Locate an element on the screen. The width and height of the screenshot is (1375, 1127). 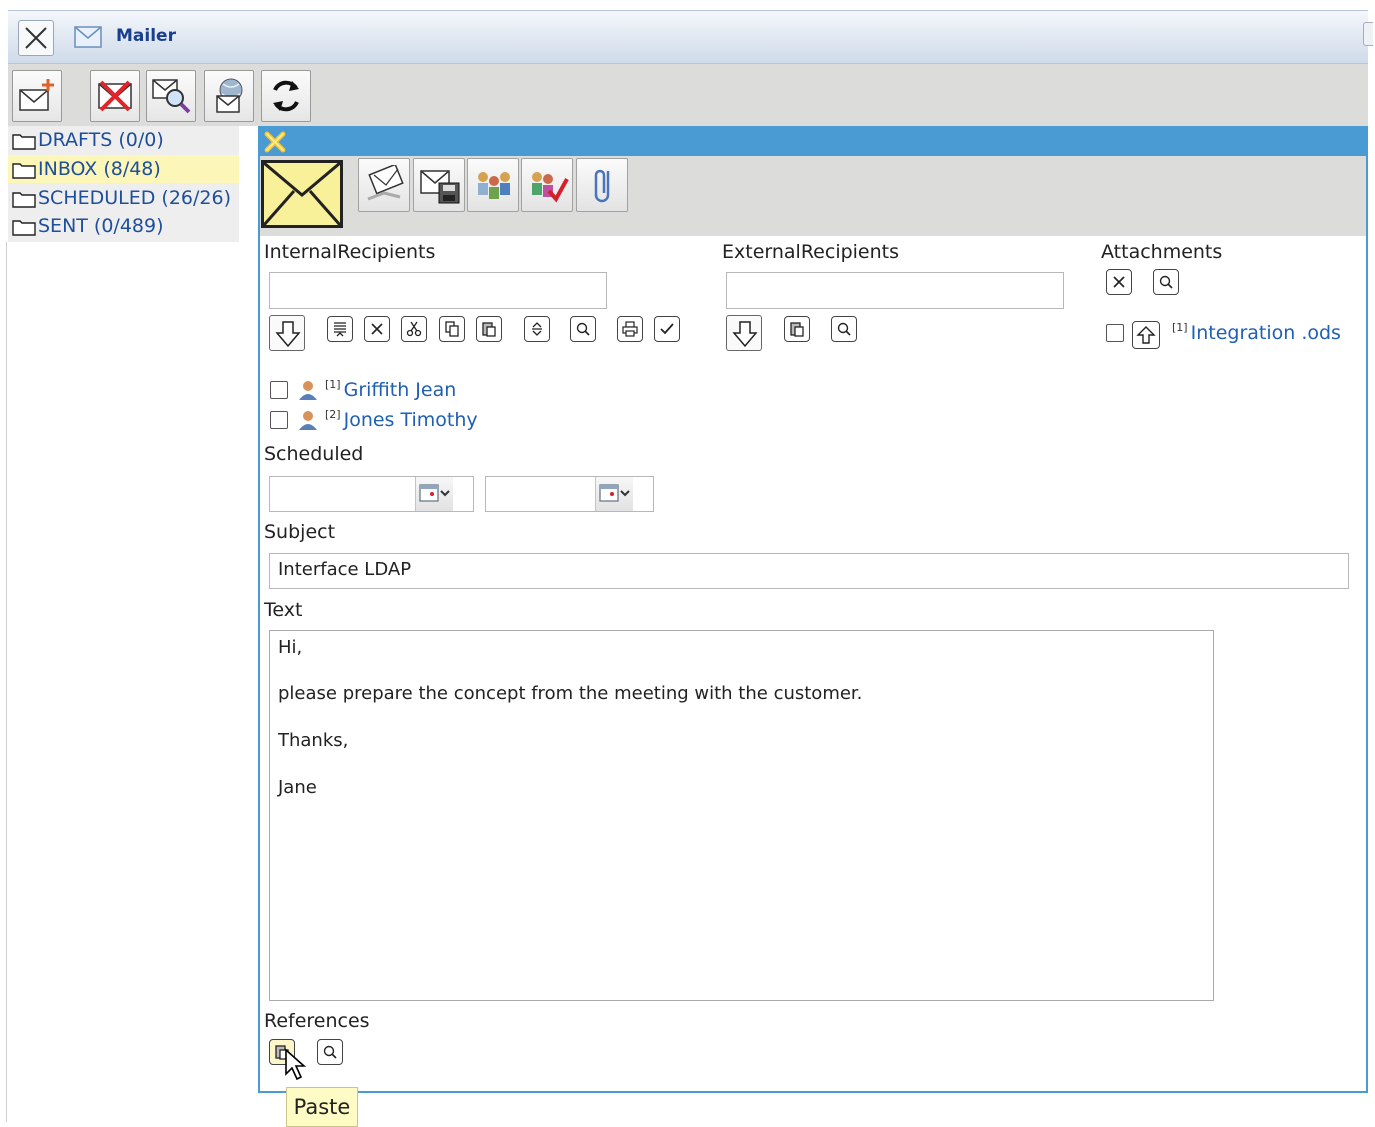
attachment-checkbox is located at coordinates (1115, 333).